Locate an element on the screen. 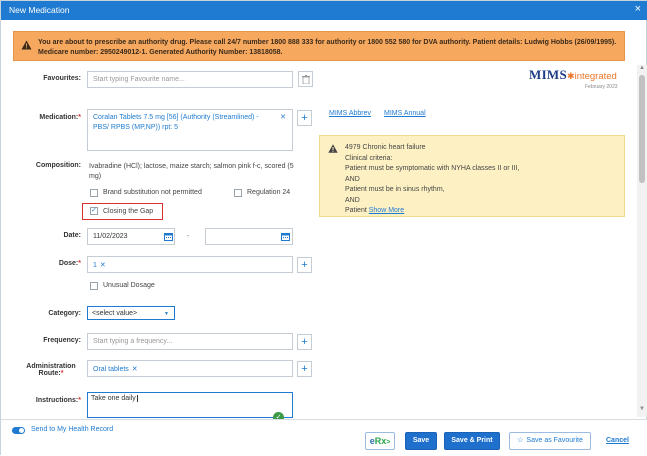 This screenshot has height=456, width=647. closing-the-gap-label: Closing the Gap is located at coordinates (128, 211).